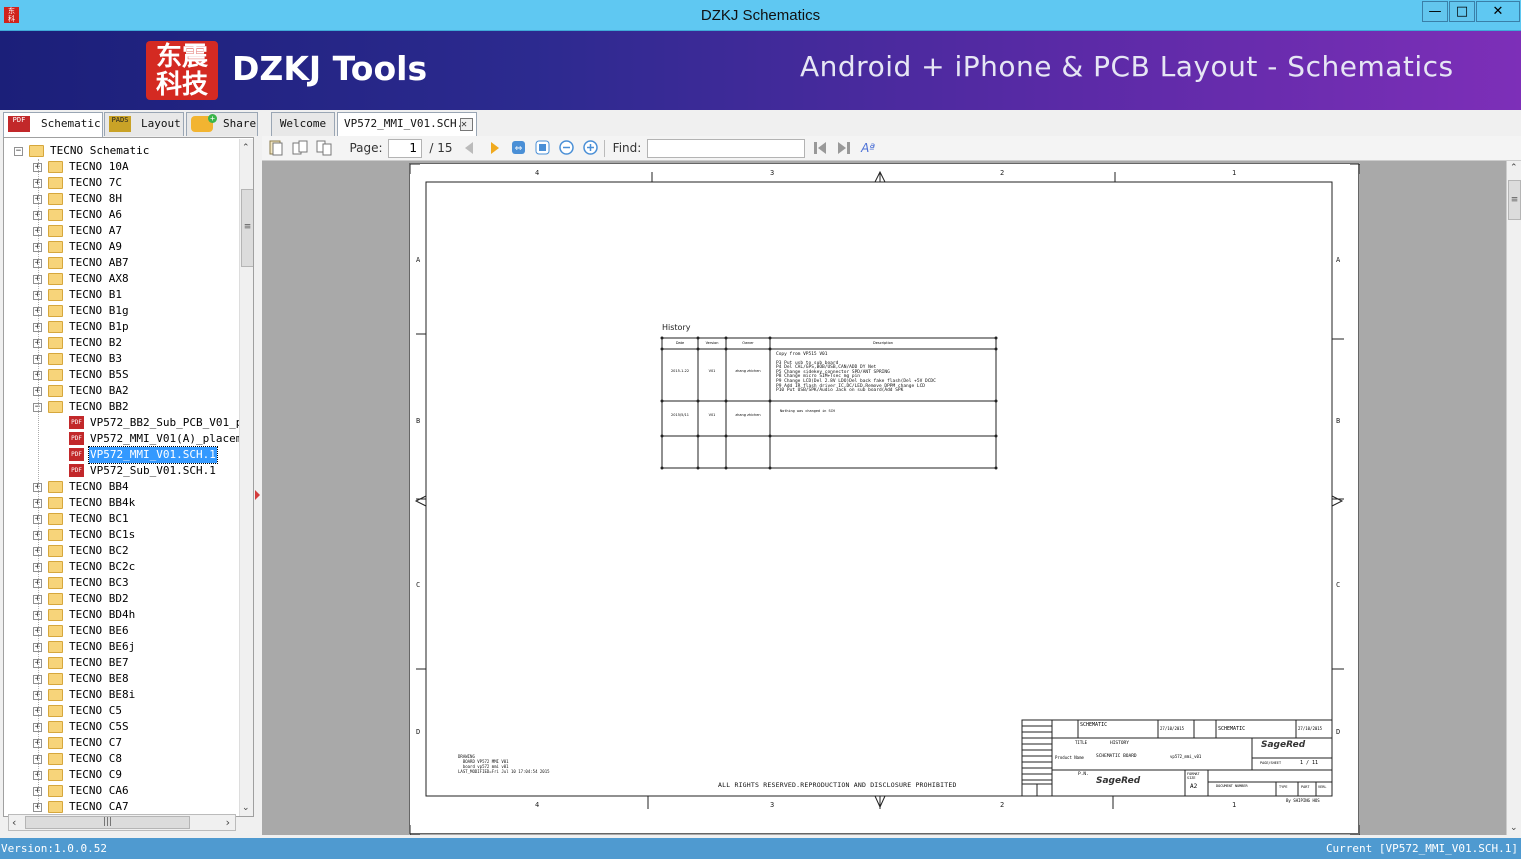  What do you see at coordinates (14, 822) in the screenshot?
I see `scroll-left-icon: ‹` at bounding box center [14, 822].